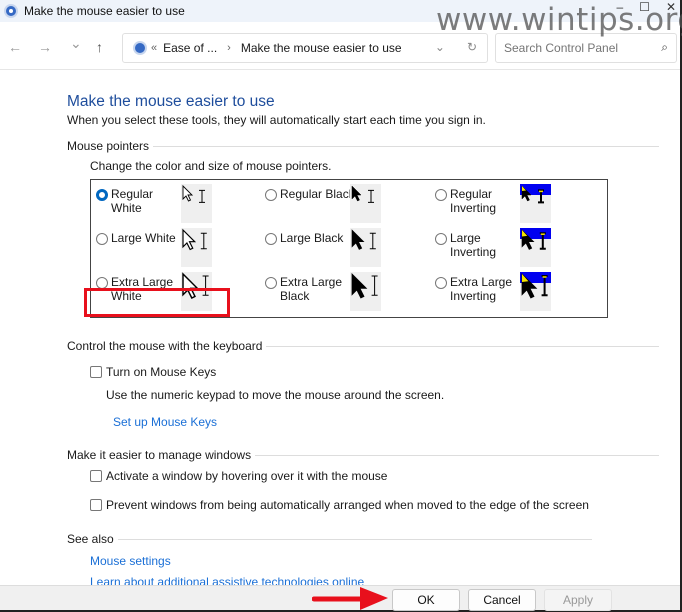  I want to click on pointer-option-regular-black: Regular Black, so click(310, 194).